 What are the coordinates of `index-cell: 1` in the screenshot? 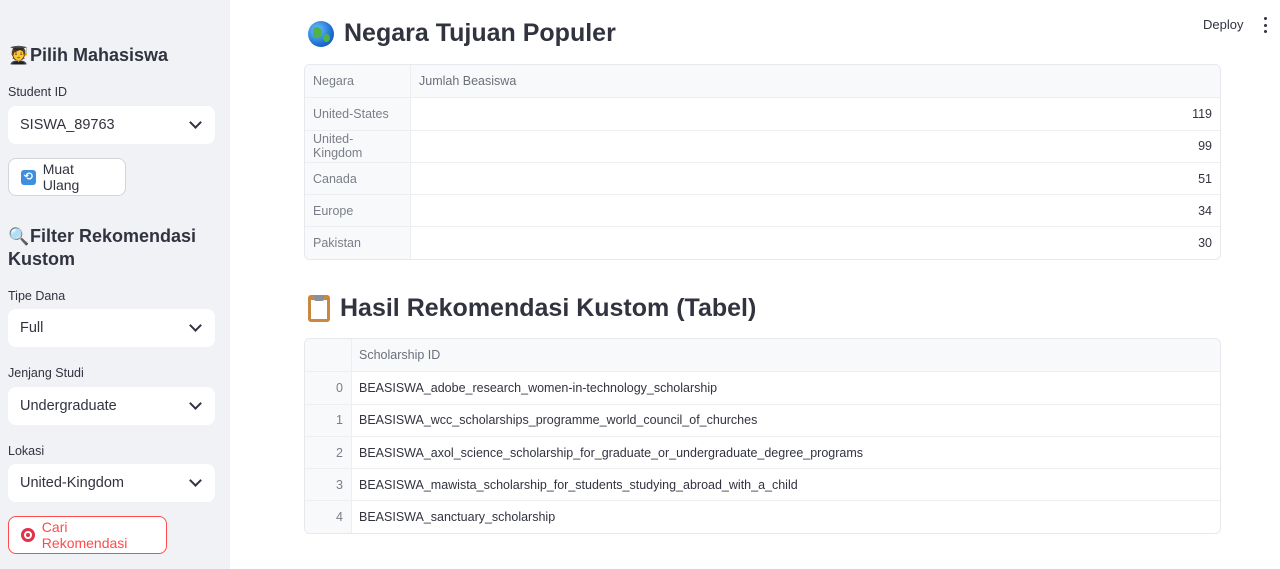 It's located at (328, 420).